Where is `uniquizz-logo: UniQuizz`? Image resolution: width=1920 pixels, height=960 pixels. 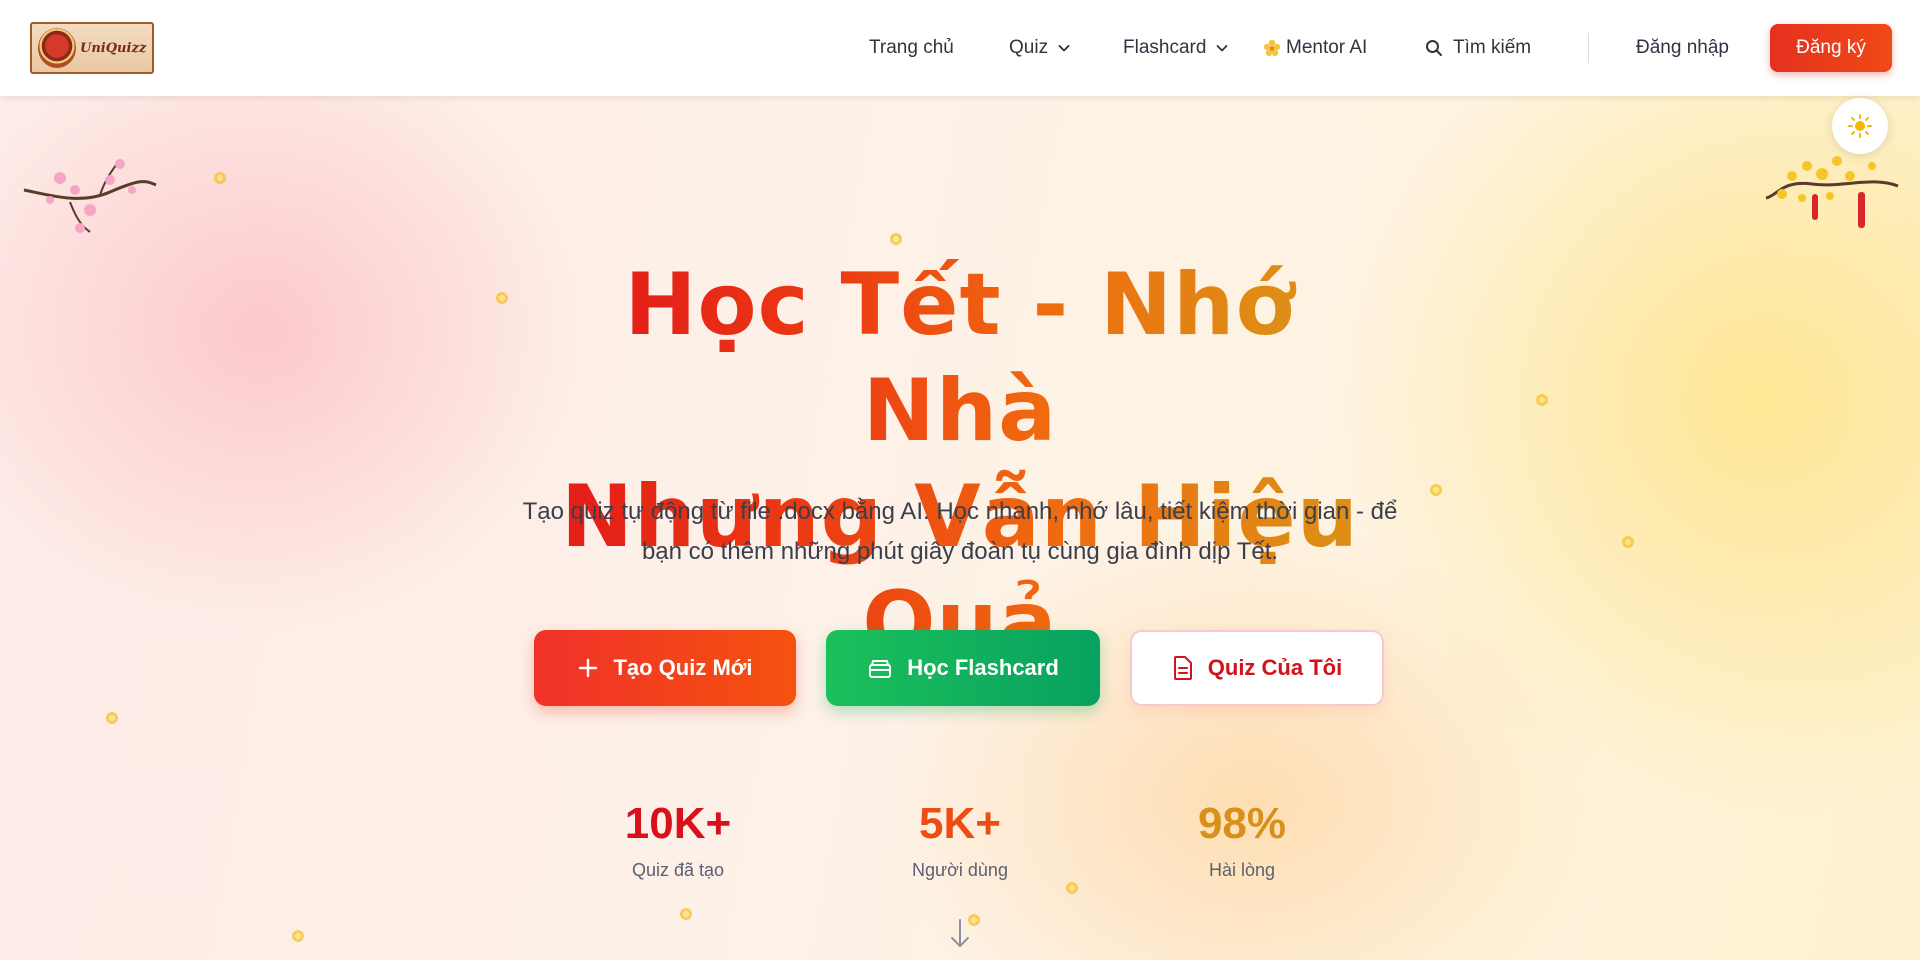 uniquizz-logo: UniQuizz is located at coordinates (92, 48).